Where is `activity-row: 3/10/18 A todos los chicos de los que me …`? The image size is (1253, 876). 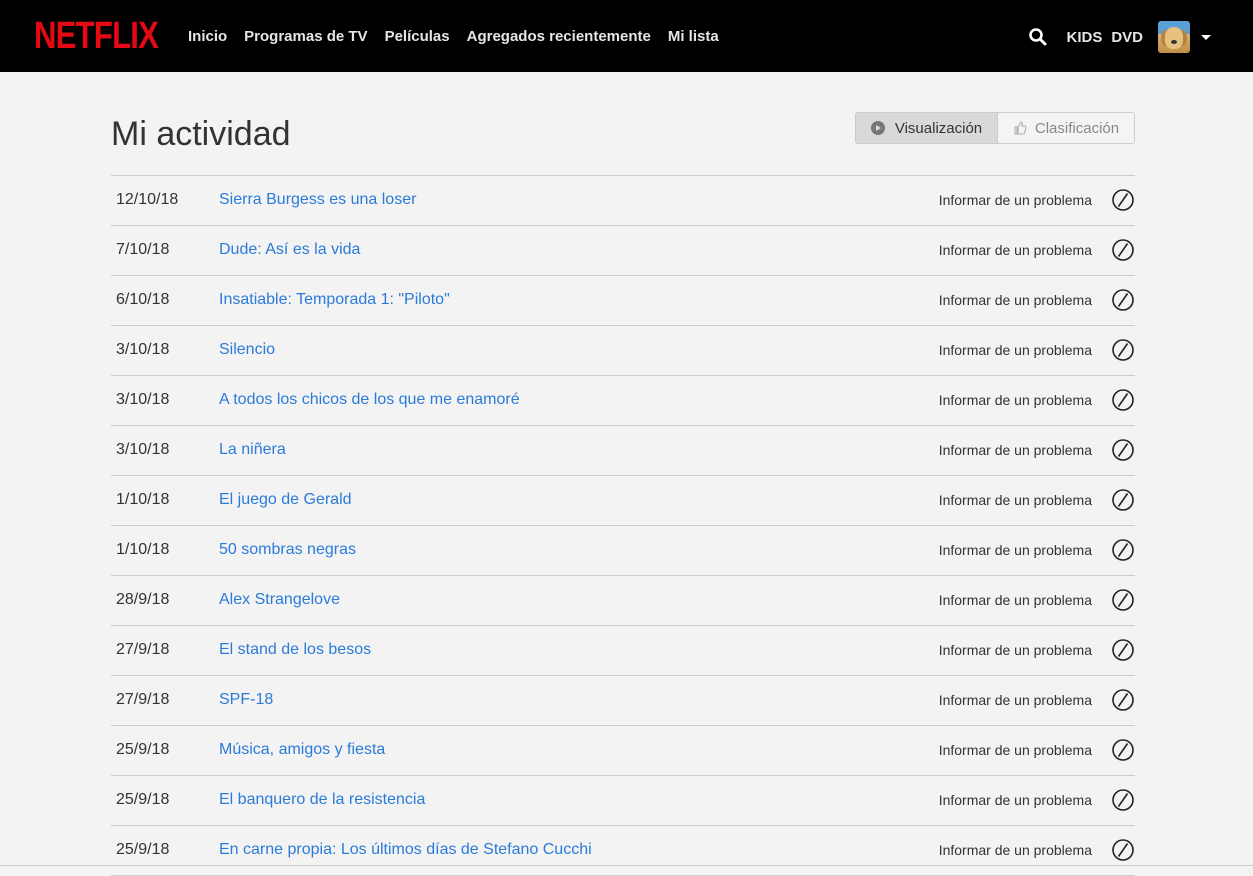 activity-row: 3/10/18 A todos los chicos de los que me … is located at coordinates (623, 401).